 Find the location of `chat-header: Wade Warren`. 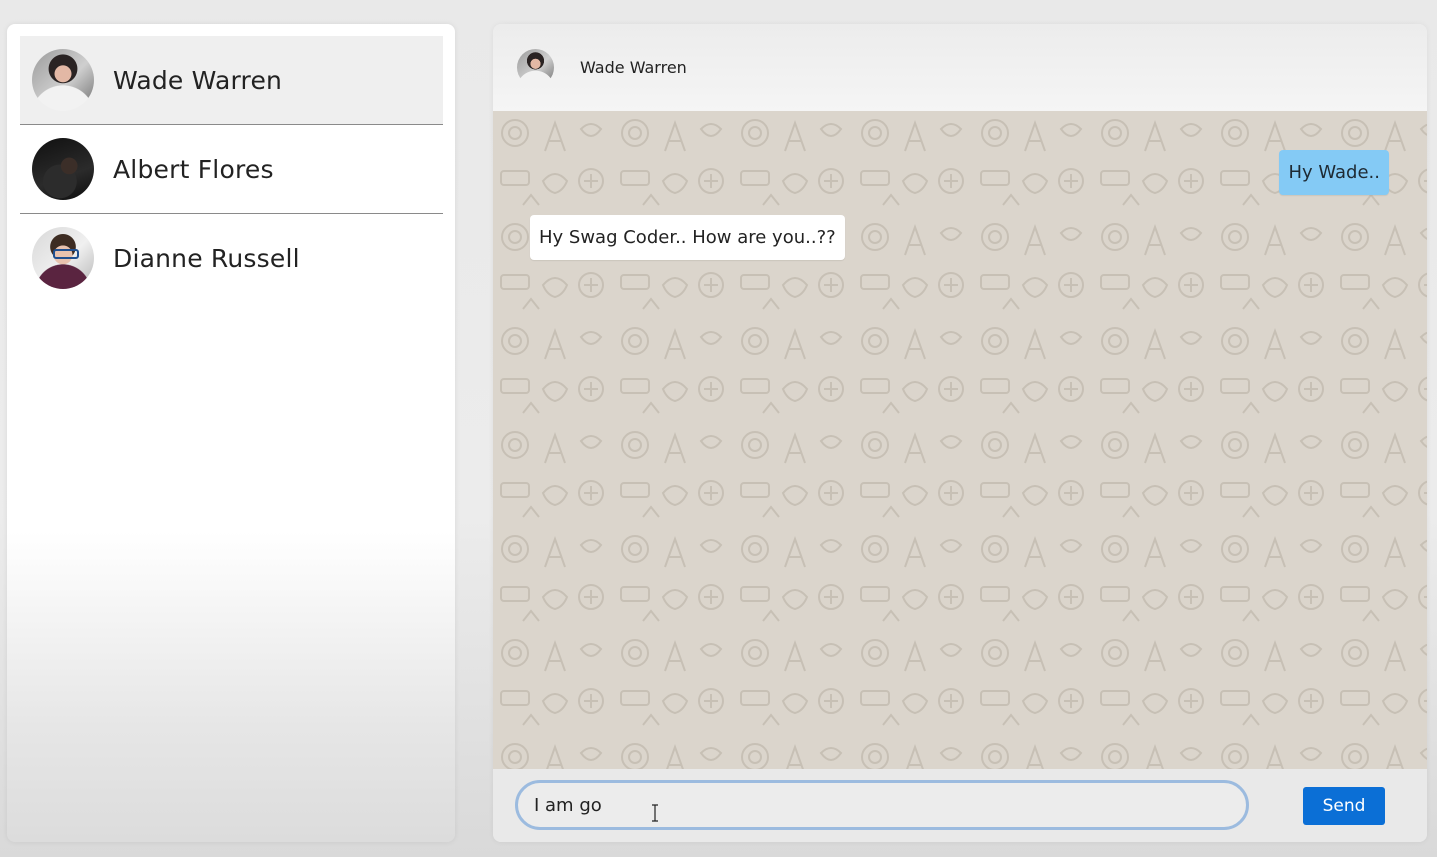

chat-header: Wade Warren is located at coordinates (960, 67).